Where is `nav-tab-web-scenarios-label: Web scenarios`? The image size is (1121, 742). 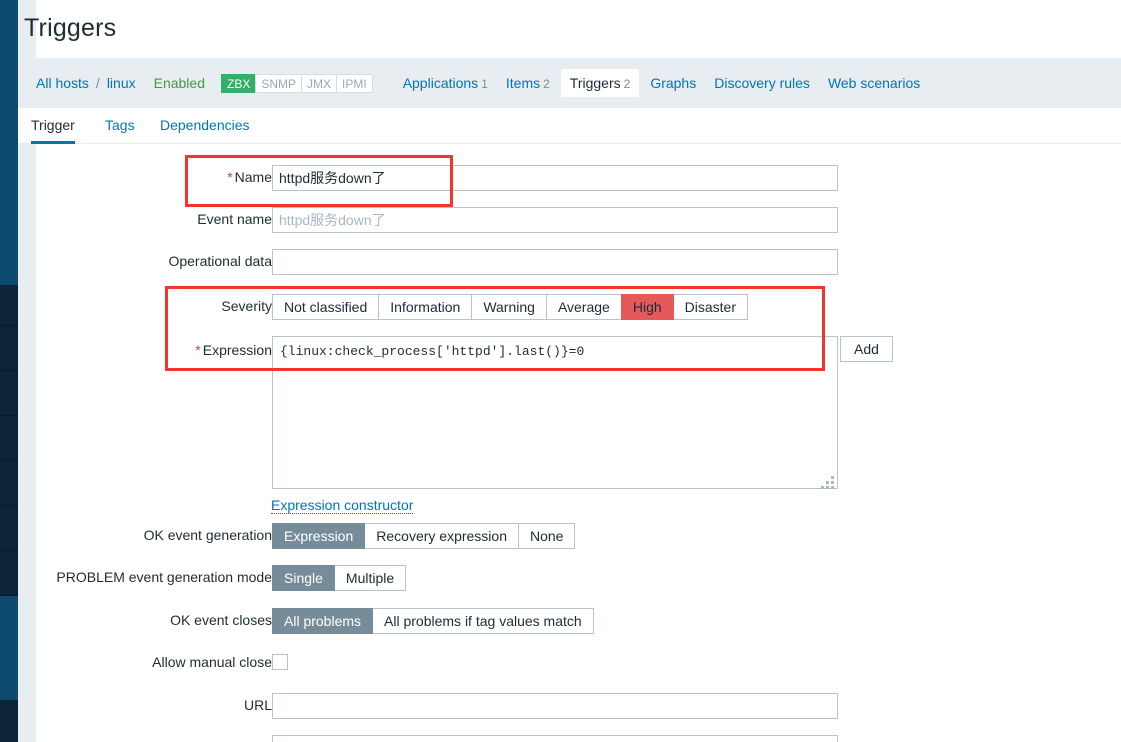
nav-tab-web-scenarios-label: Web scenarios is located at coordinates (874, 83).